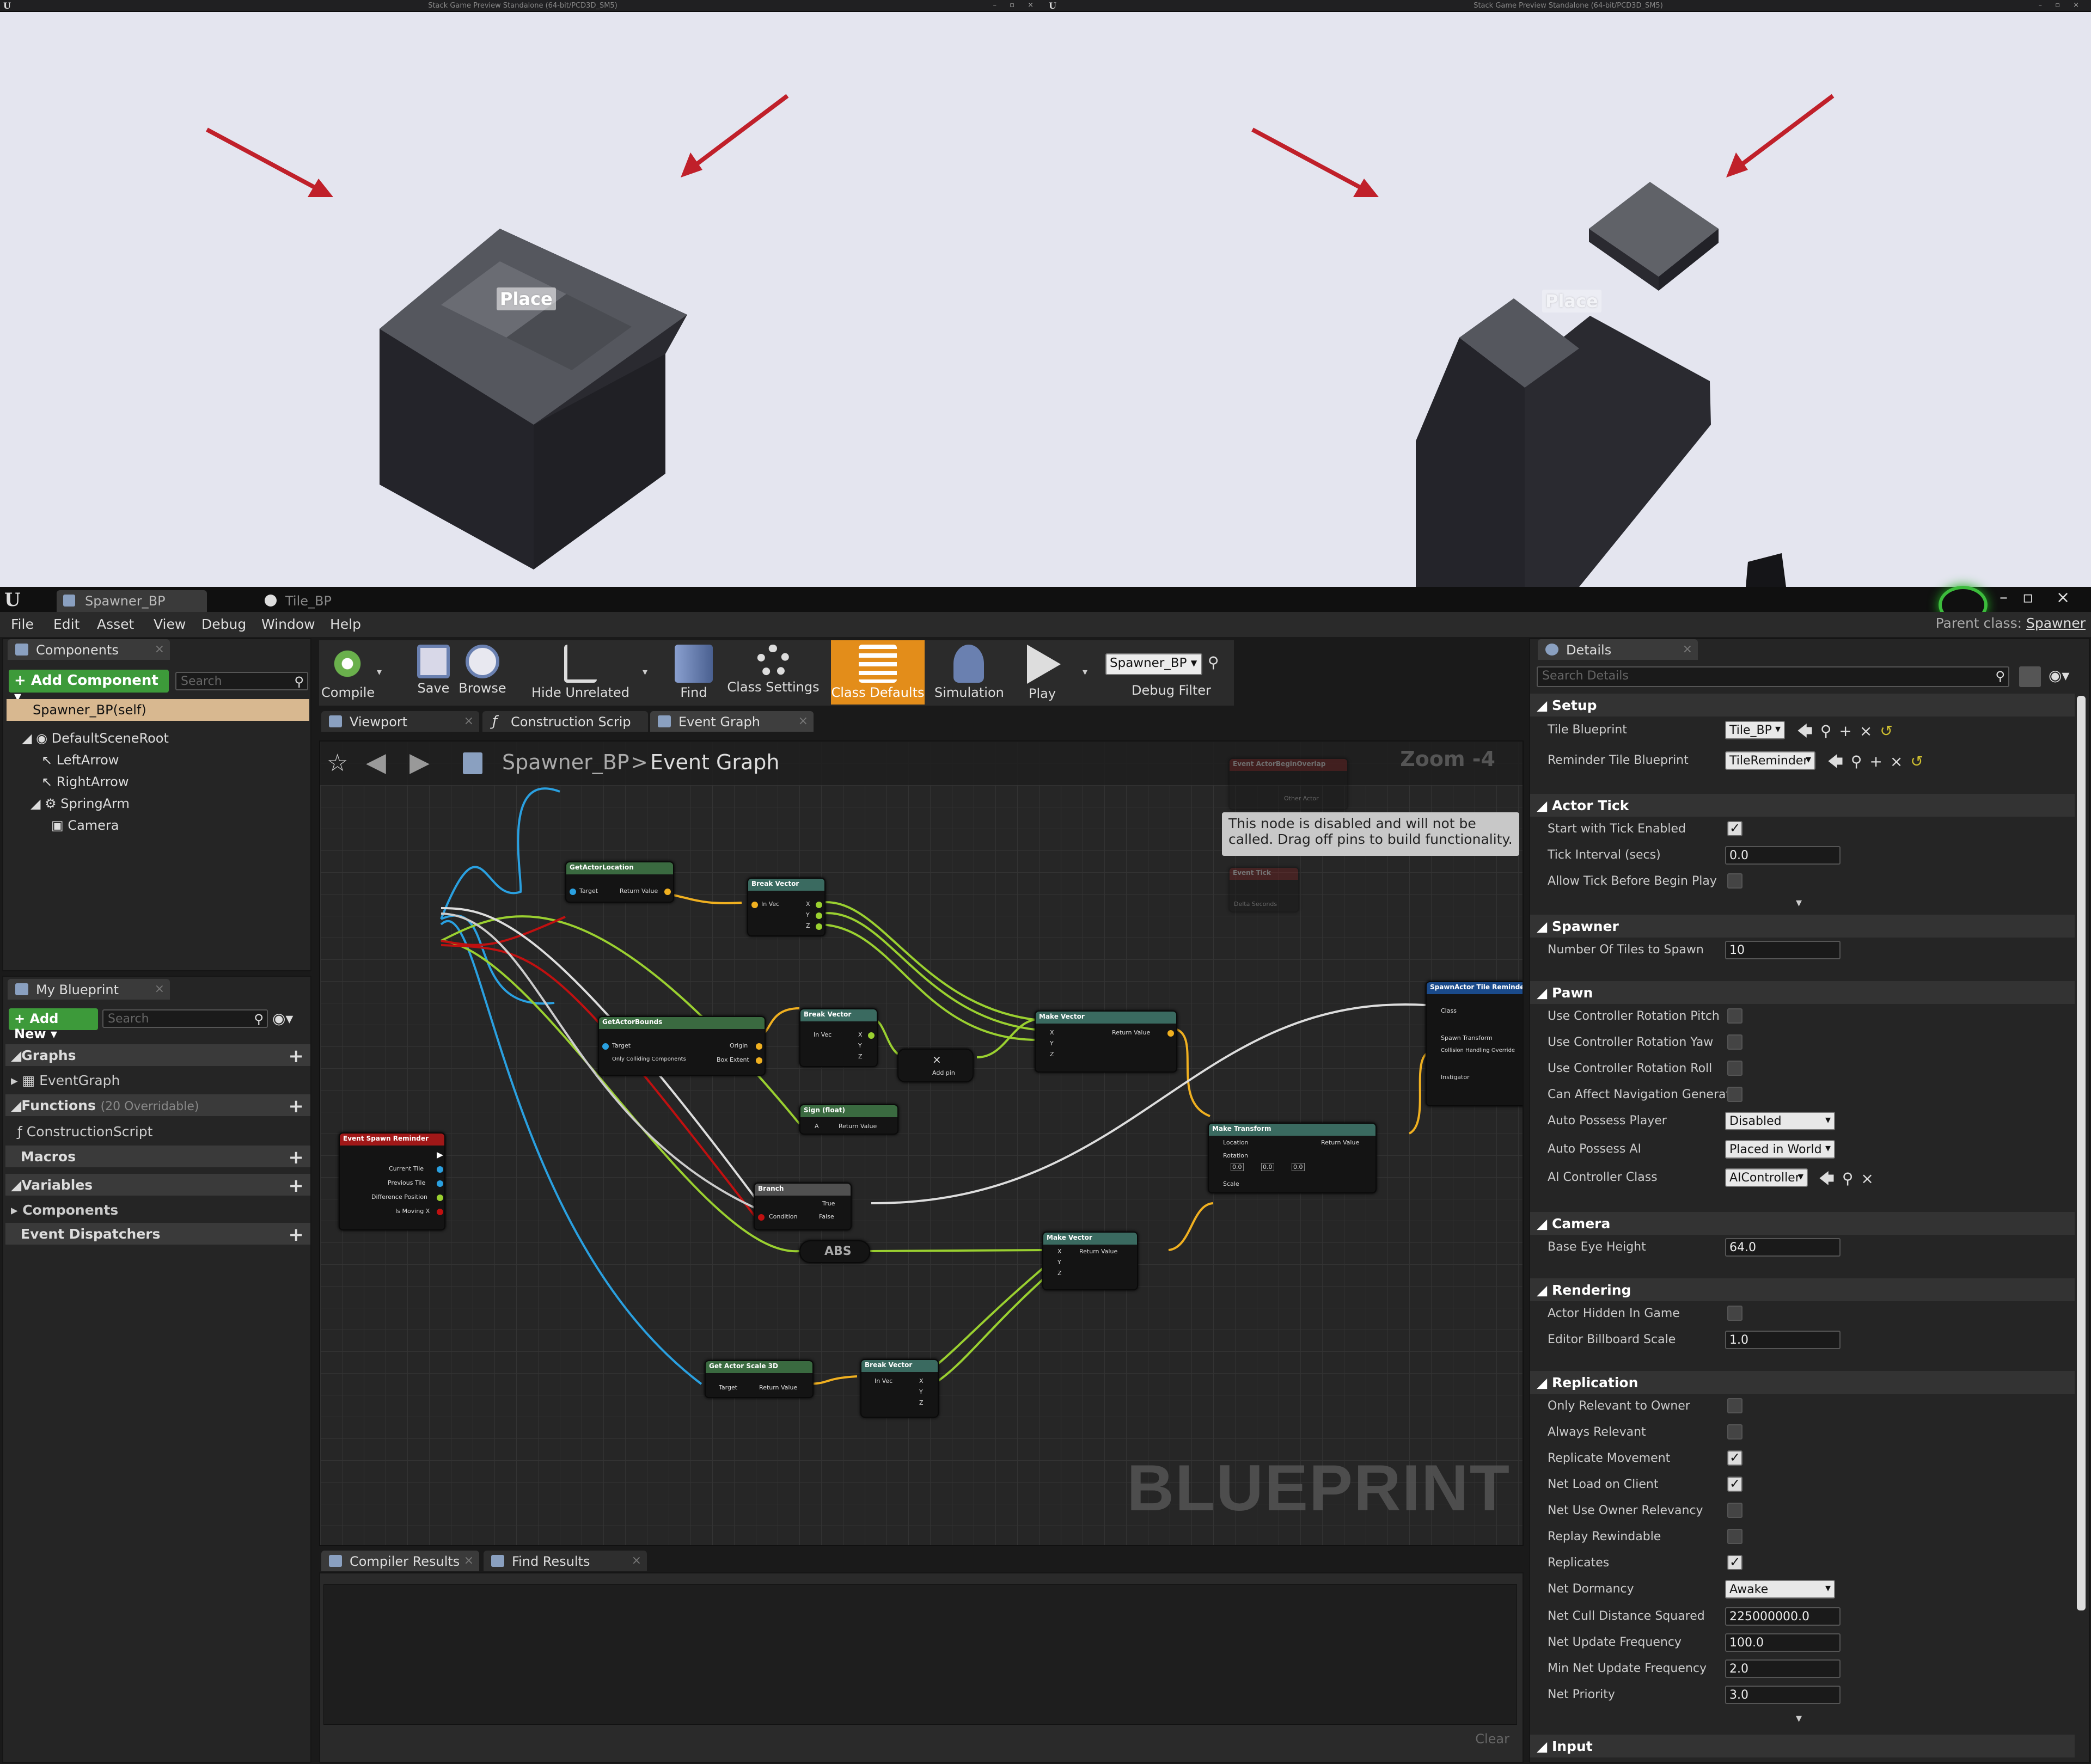 The image size is (2091, 1764). What do you see at coordinates (580, 672) in the screenshot?
I see `hide-unrelated-button: Hide Unrelated` at bounding box center [580, 672].